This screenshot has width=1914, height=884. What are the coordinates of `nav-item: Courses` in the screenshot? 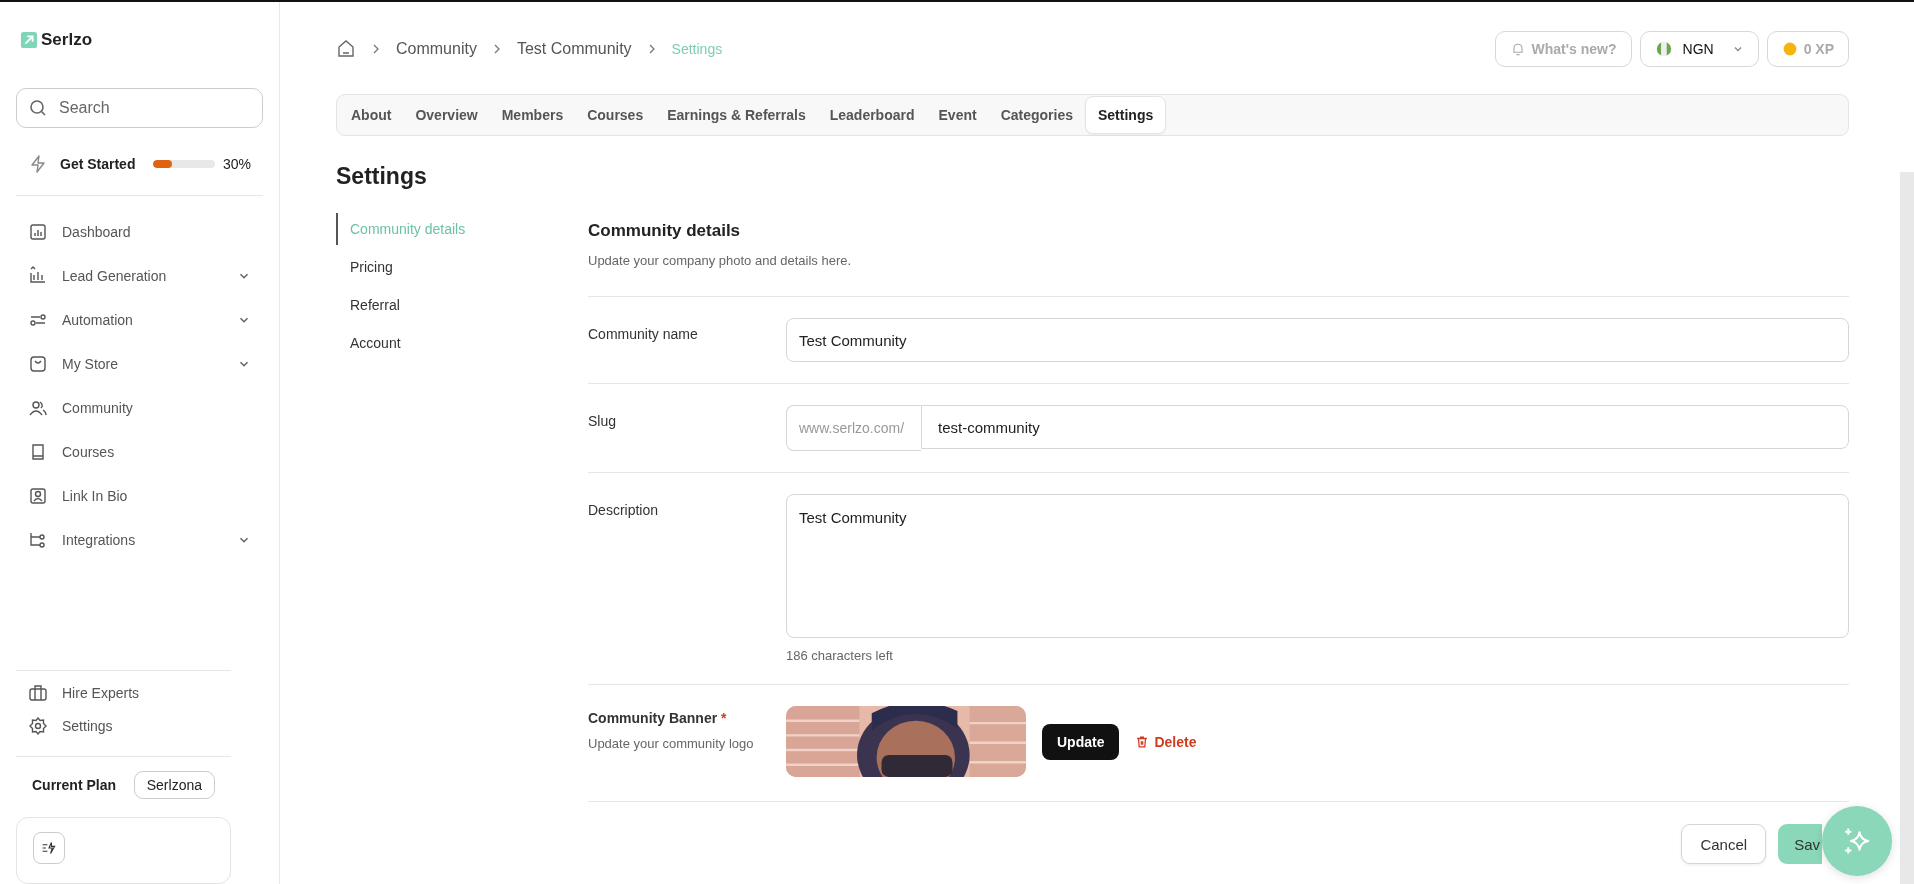 It's located at (139, 452).